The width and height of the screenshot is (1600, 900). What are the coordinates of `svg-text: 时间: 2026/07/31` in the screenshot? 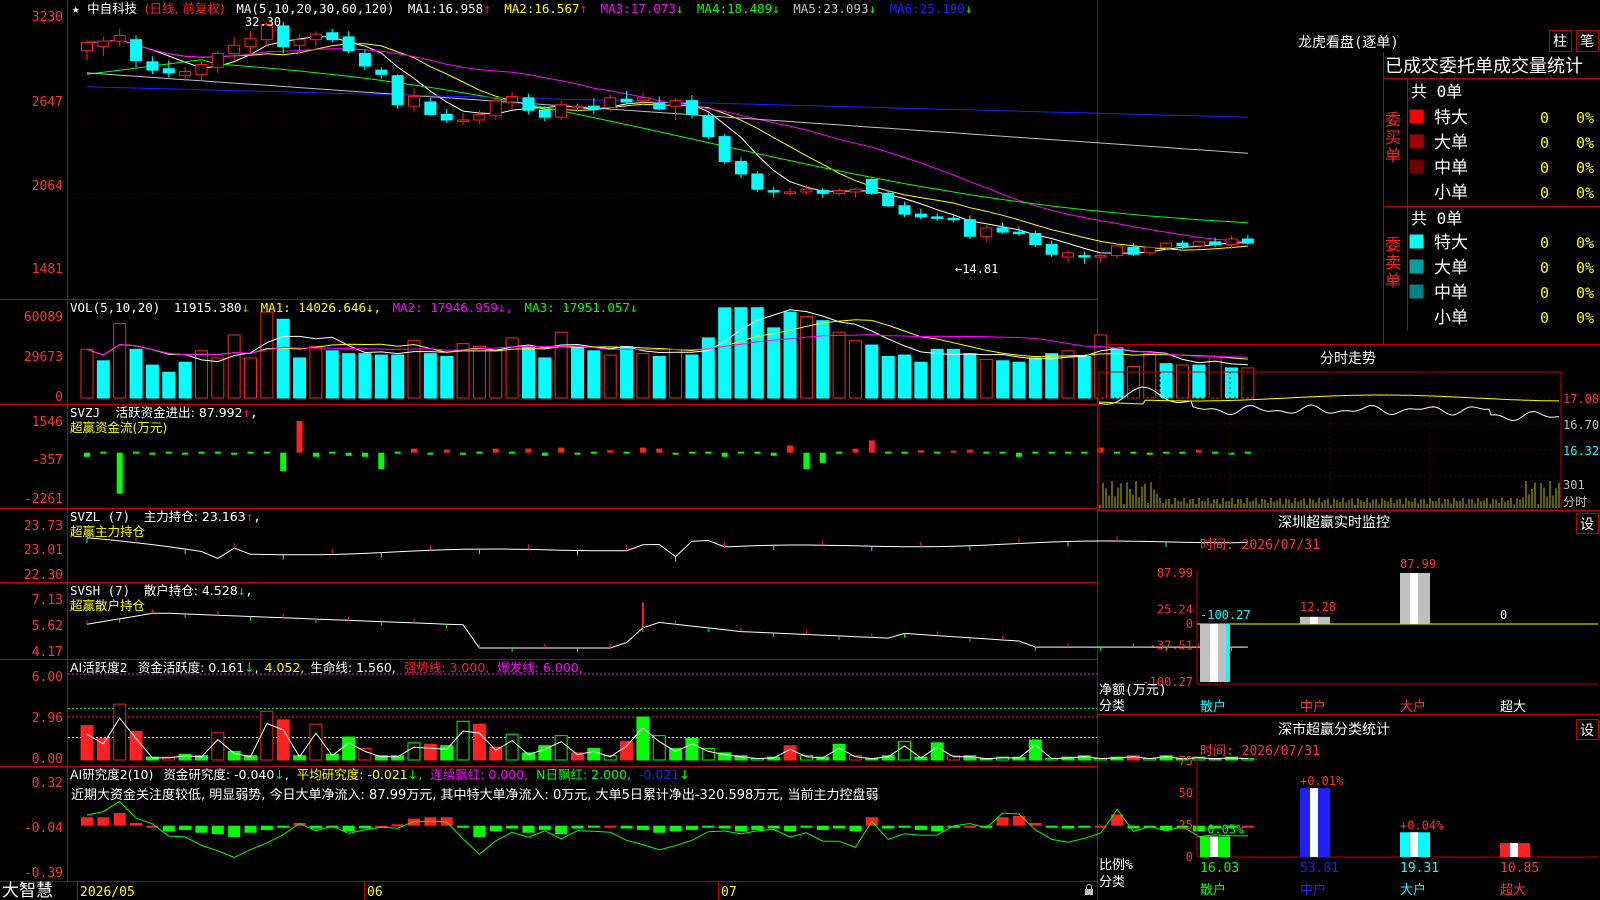 It's located at (1260, 545).